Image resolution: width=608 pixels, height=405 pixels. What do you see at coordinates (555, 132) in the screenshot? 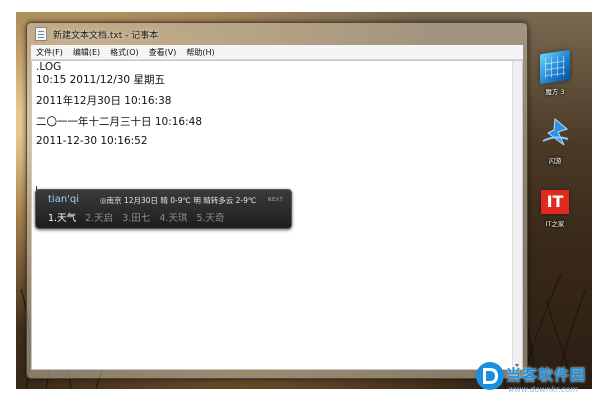
I see `flash-browser-icon` at bounding box center [555, 132].